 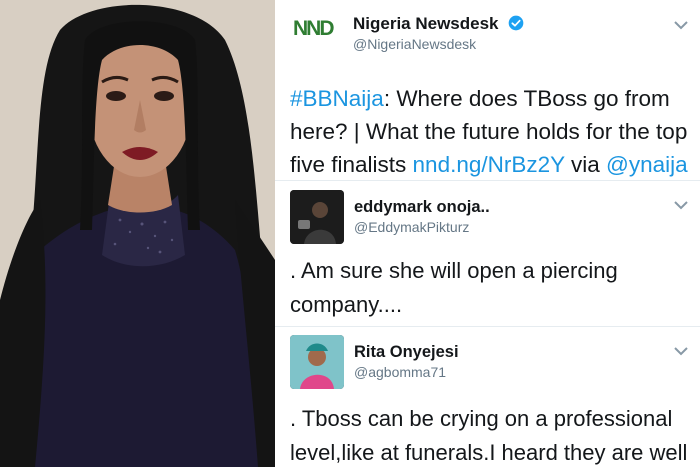 I want to click on mention-link: @ynaija, so click(x=647, y=164).